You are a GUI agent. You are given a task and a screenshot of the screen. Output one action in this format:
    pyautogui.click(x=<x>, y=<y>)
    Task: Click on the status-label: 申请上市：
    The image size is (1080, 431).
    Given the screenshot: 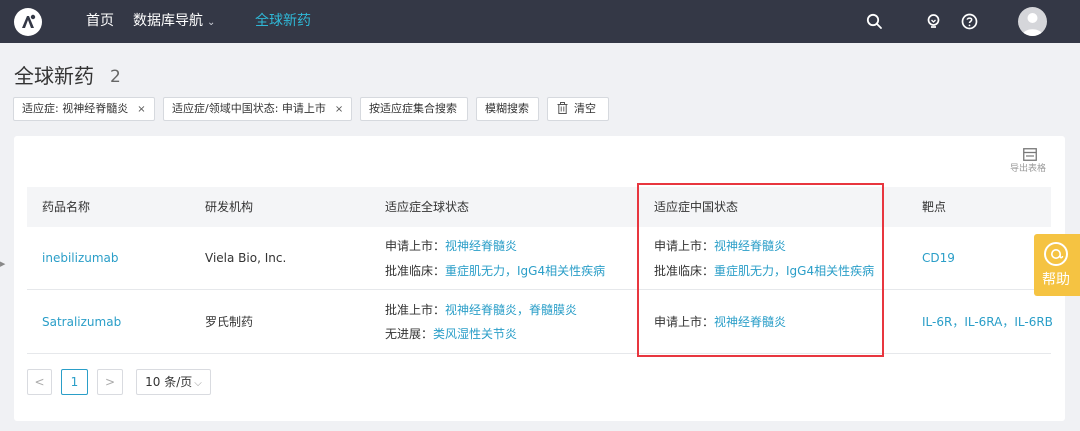 What is the action you would take?
    pyautogui.click(x=415, y=246)
    